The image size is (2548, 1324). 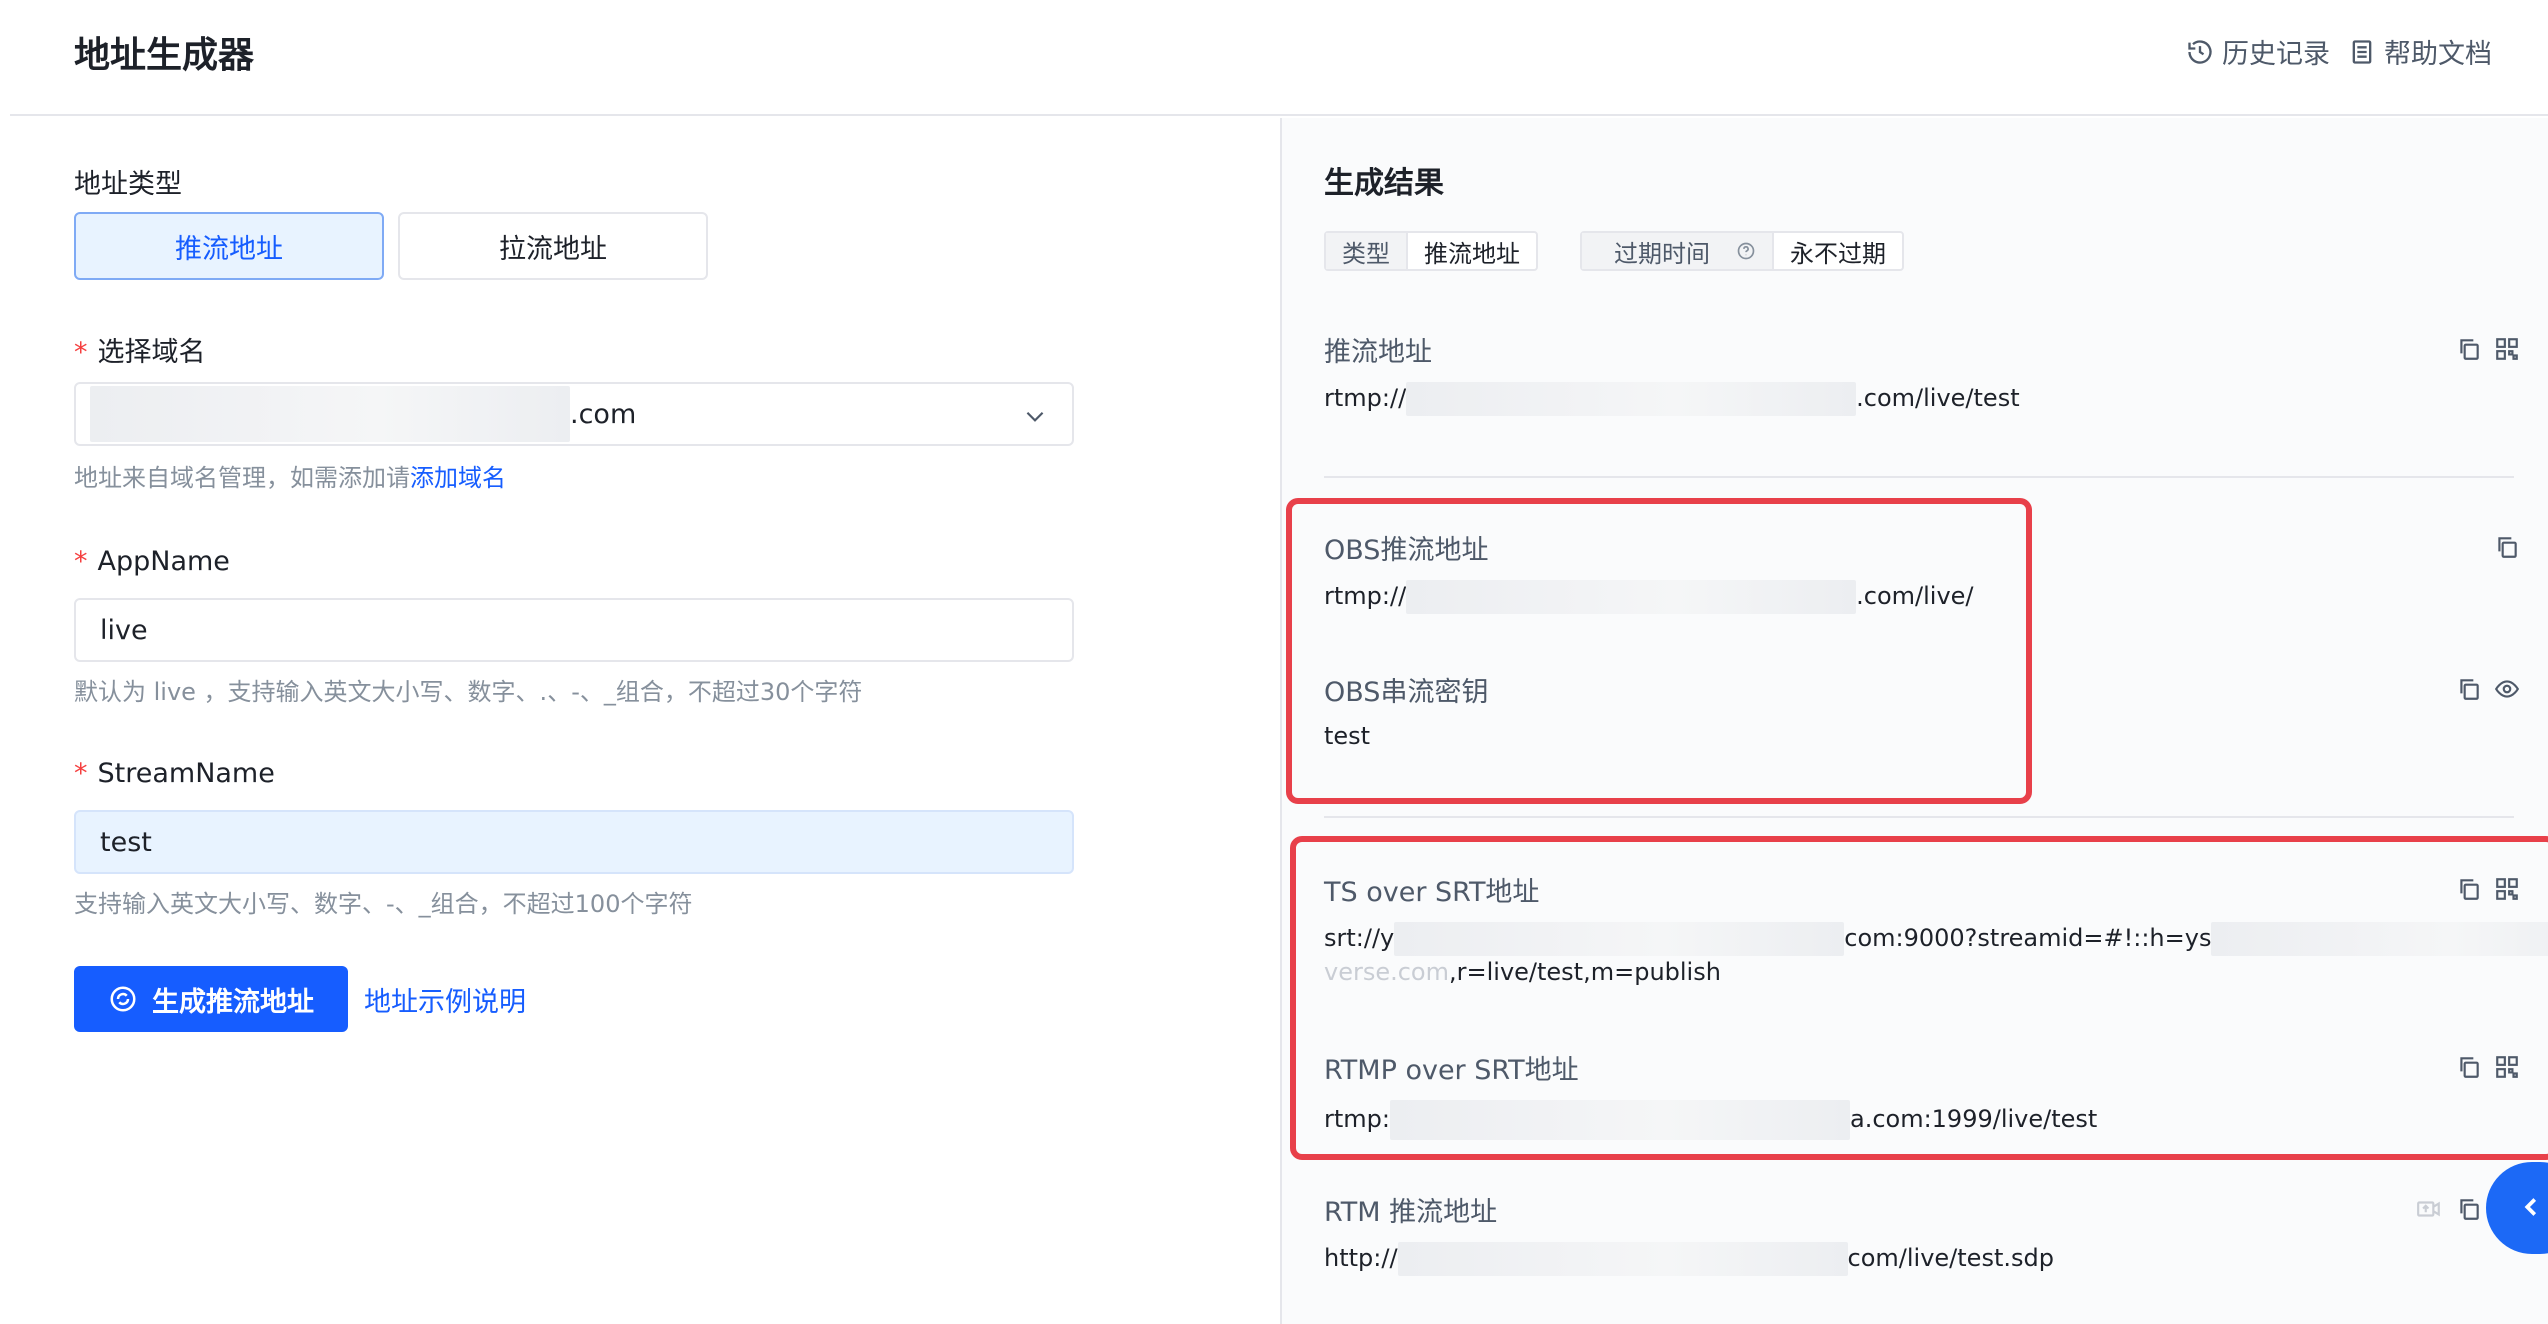 I want to click on obs-highlight-box, so click(x=1659, y=651).